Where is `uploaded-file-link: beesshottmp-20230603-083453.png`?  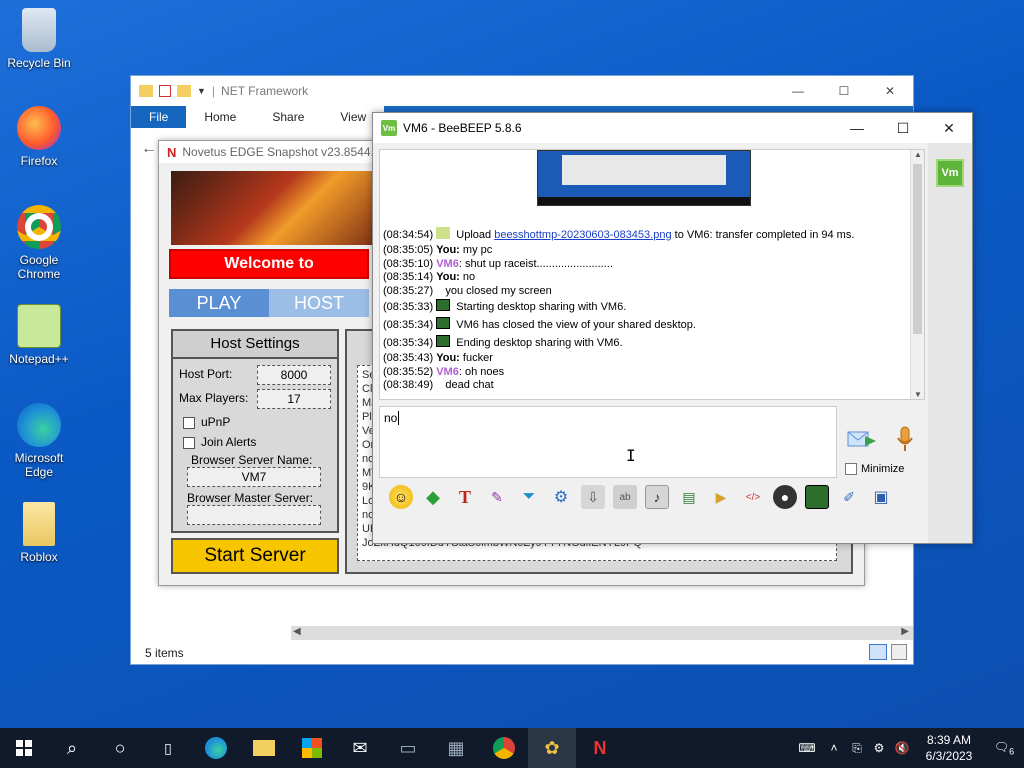
uploaded-file-link: beesshottmp-20230603-083453.png is located at coordinates (582, 235).